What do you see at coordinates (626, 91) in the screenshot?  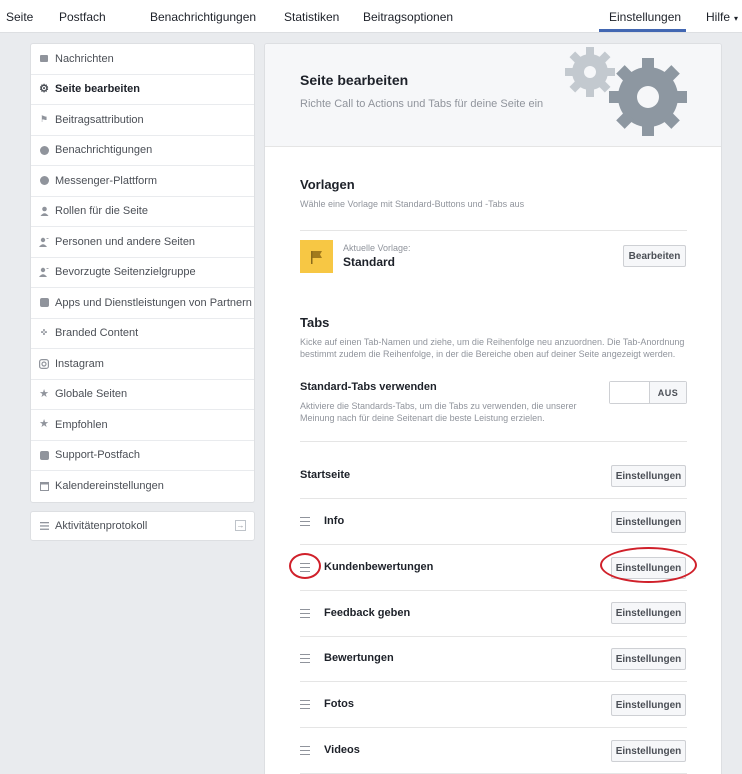 I see `gears-illustration-icon` at bounding box center [626, 91].